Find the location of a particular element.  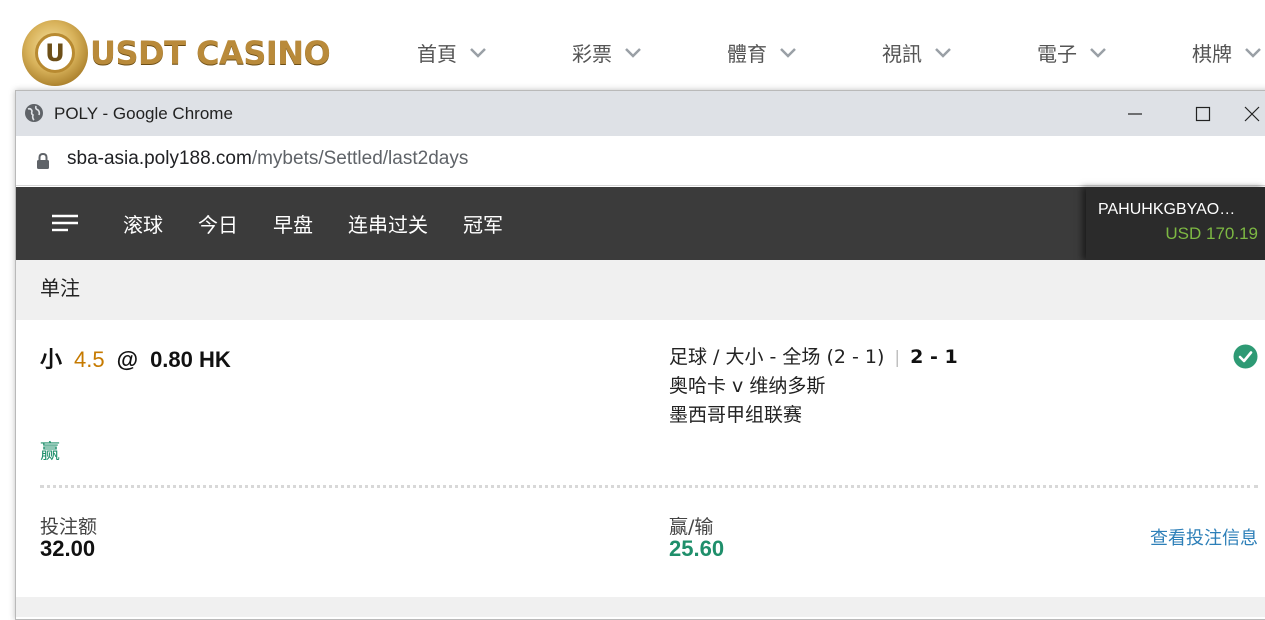

at-symbol: @ is located at coordinates (127, 359).